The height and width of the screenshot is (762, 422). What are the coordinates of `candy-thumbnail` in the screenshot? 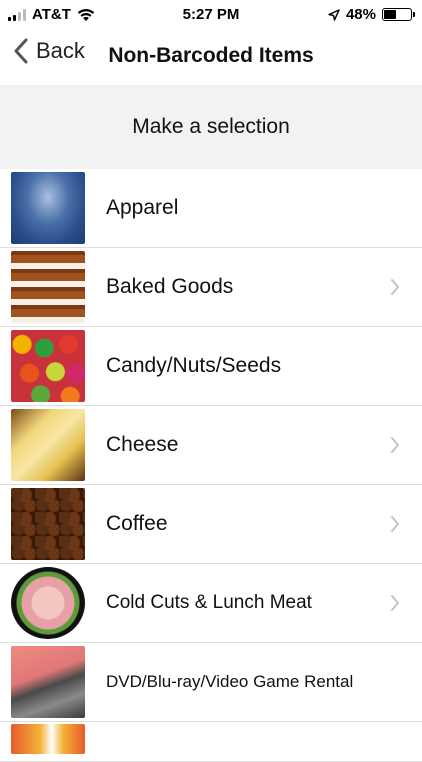 It's located at (48, 366).